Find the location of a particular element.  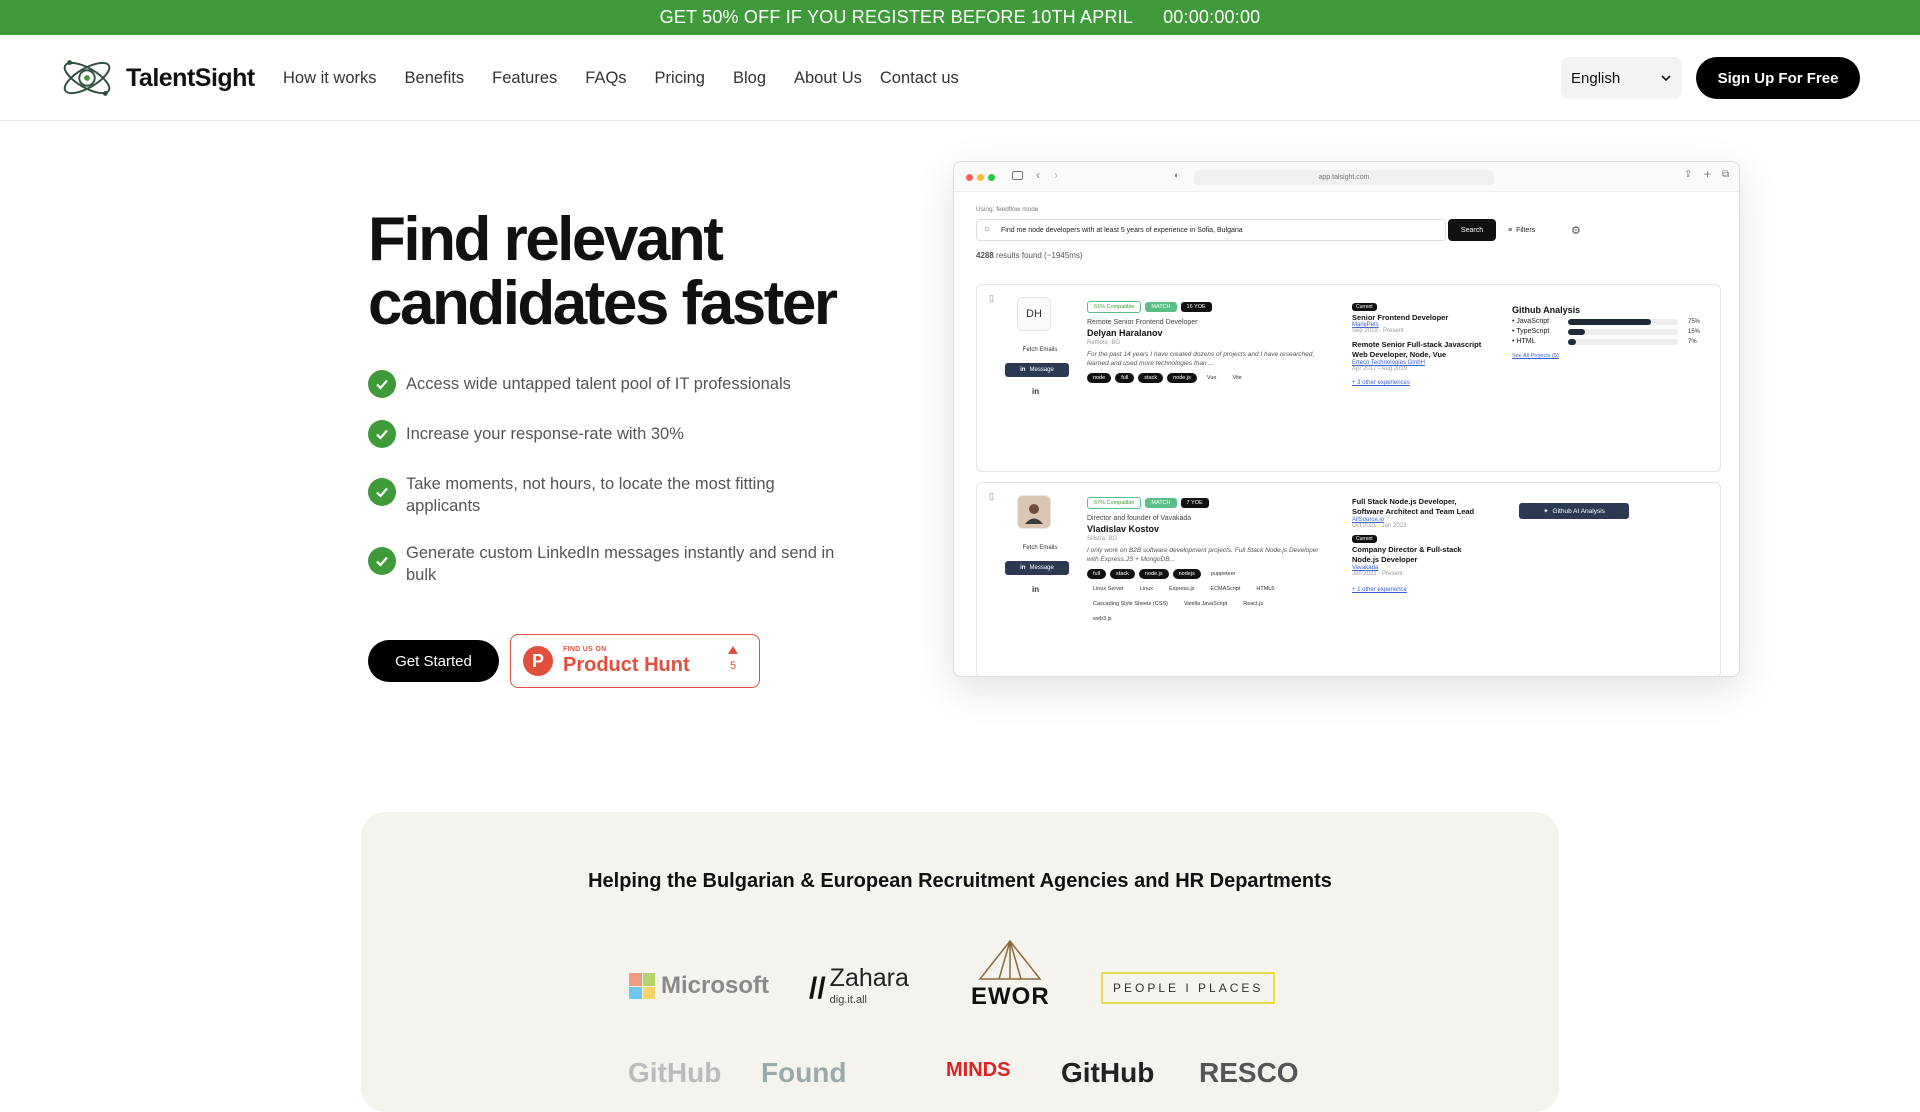

language-value: English is located at coordinates (1596, 78).